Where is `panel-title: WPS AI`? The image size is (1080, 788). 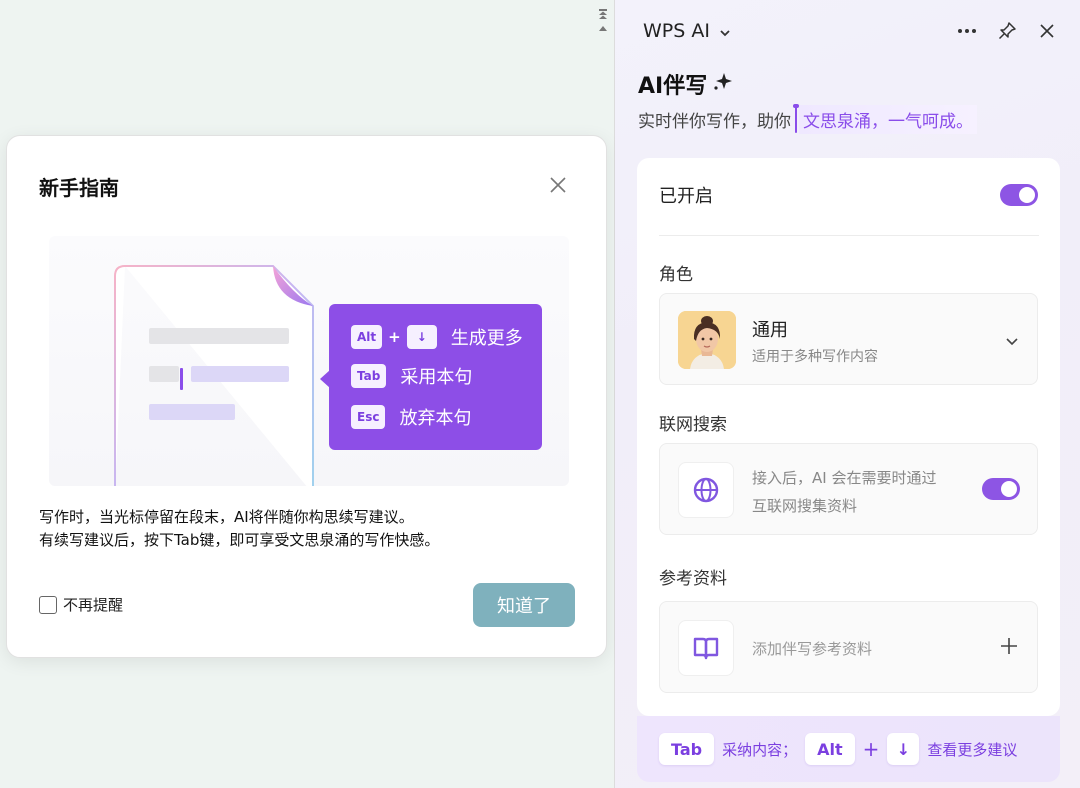
panel-title: WPS AI is located at coordinates (676, 31).